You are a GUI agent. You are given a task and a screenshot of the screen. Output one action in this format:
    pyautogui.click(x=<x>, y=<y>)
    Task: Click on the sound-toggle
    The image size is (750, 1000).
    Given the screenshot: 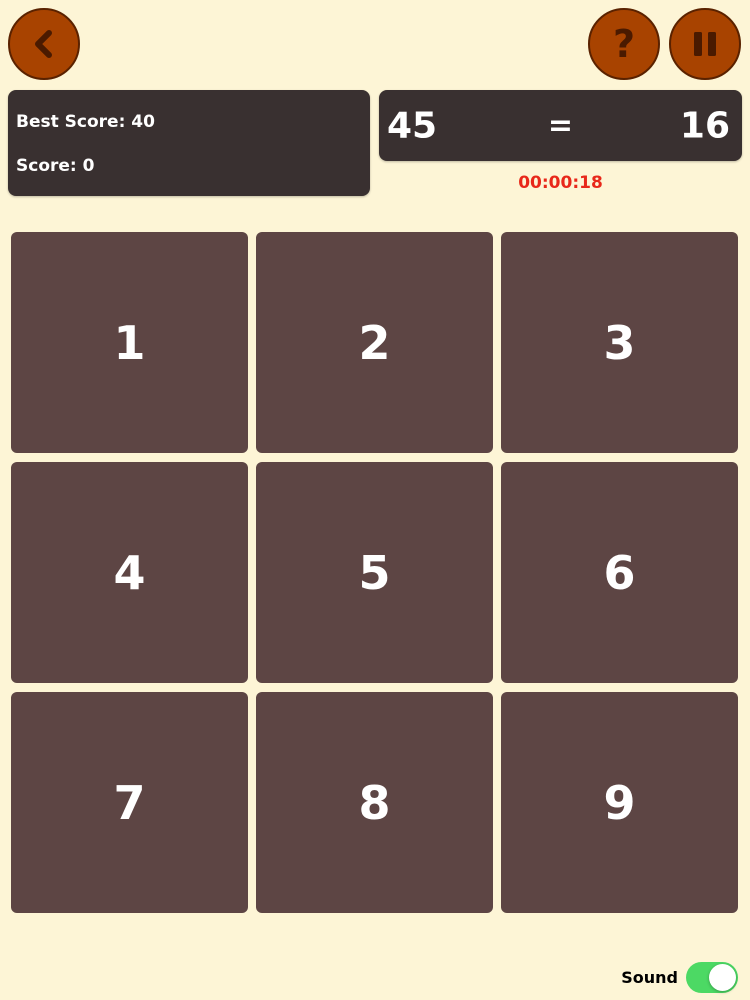 What is the action you would take?
    pyautogui.click(x=712, y=977)
    